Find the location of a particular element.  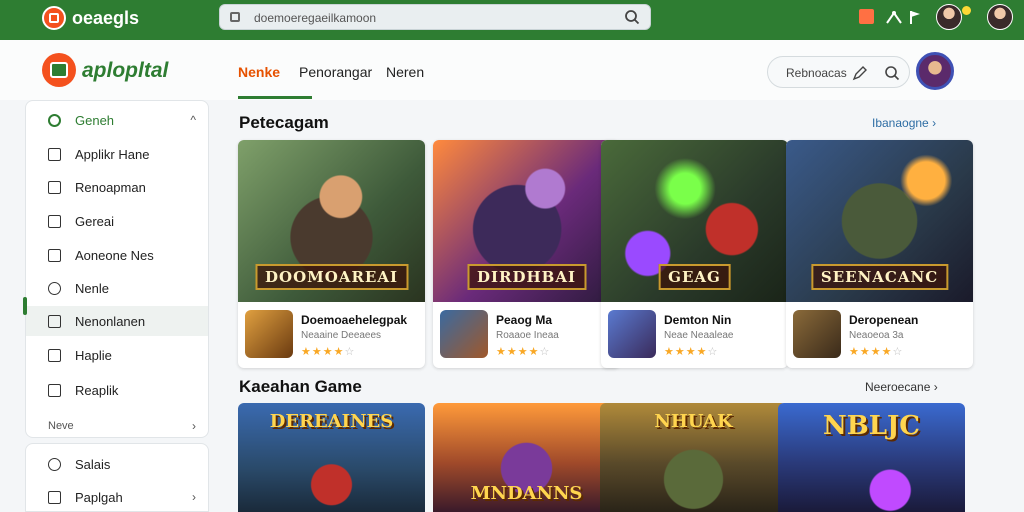

game-publisher: Neaaine Deeaees is located at coordinates (341, 335).